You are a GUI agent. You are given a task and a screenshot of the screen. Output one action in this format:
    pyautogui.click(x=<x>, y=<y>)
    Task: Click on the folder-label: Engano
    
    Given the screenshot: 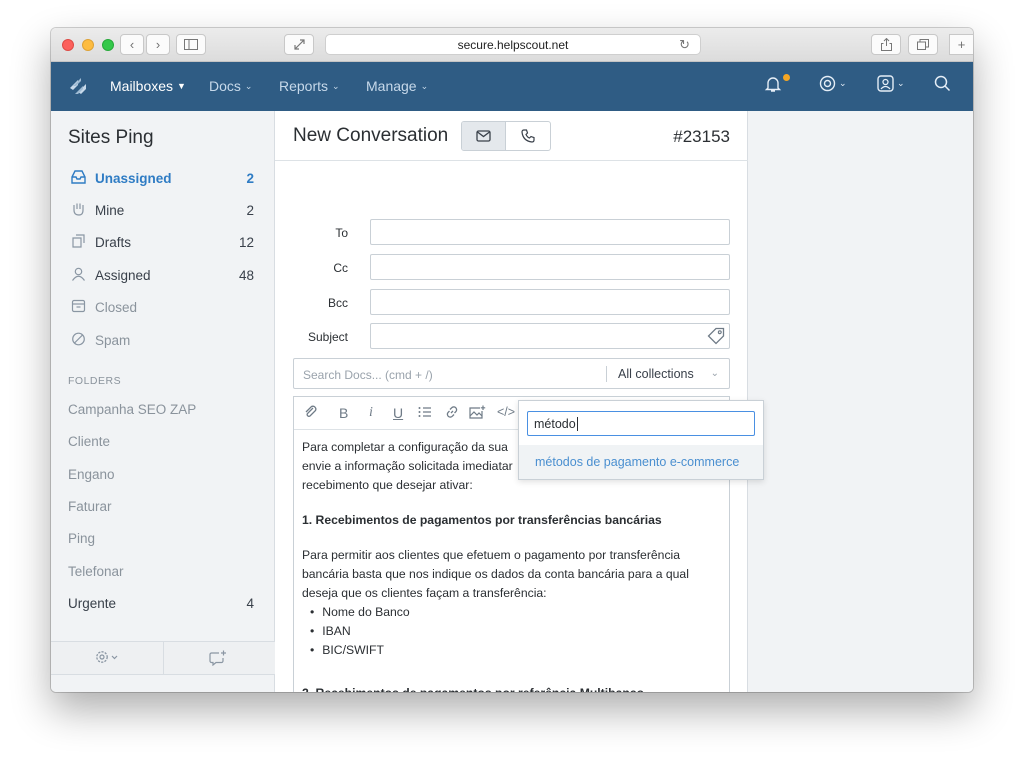 What is the action you would take?
    pyautogui.click(x=91, y=474)
    